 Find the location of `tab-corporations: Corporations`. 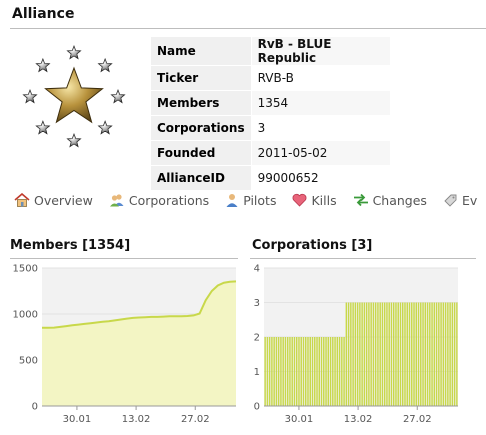

tab-corporations: Corporations is located at coordinates (159, 200).